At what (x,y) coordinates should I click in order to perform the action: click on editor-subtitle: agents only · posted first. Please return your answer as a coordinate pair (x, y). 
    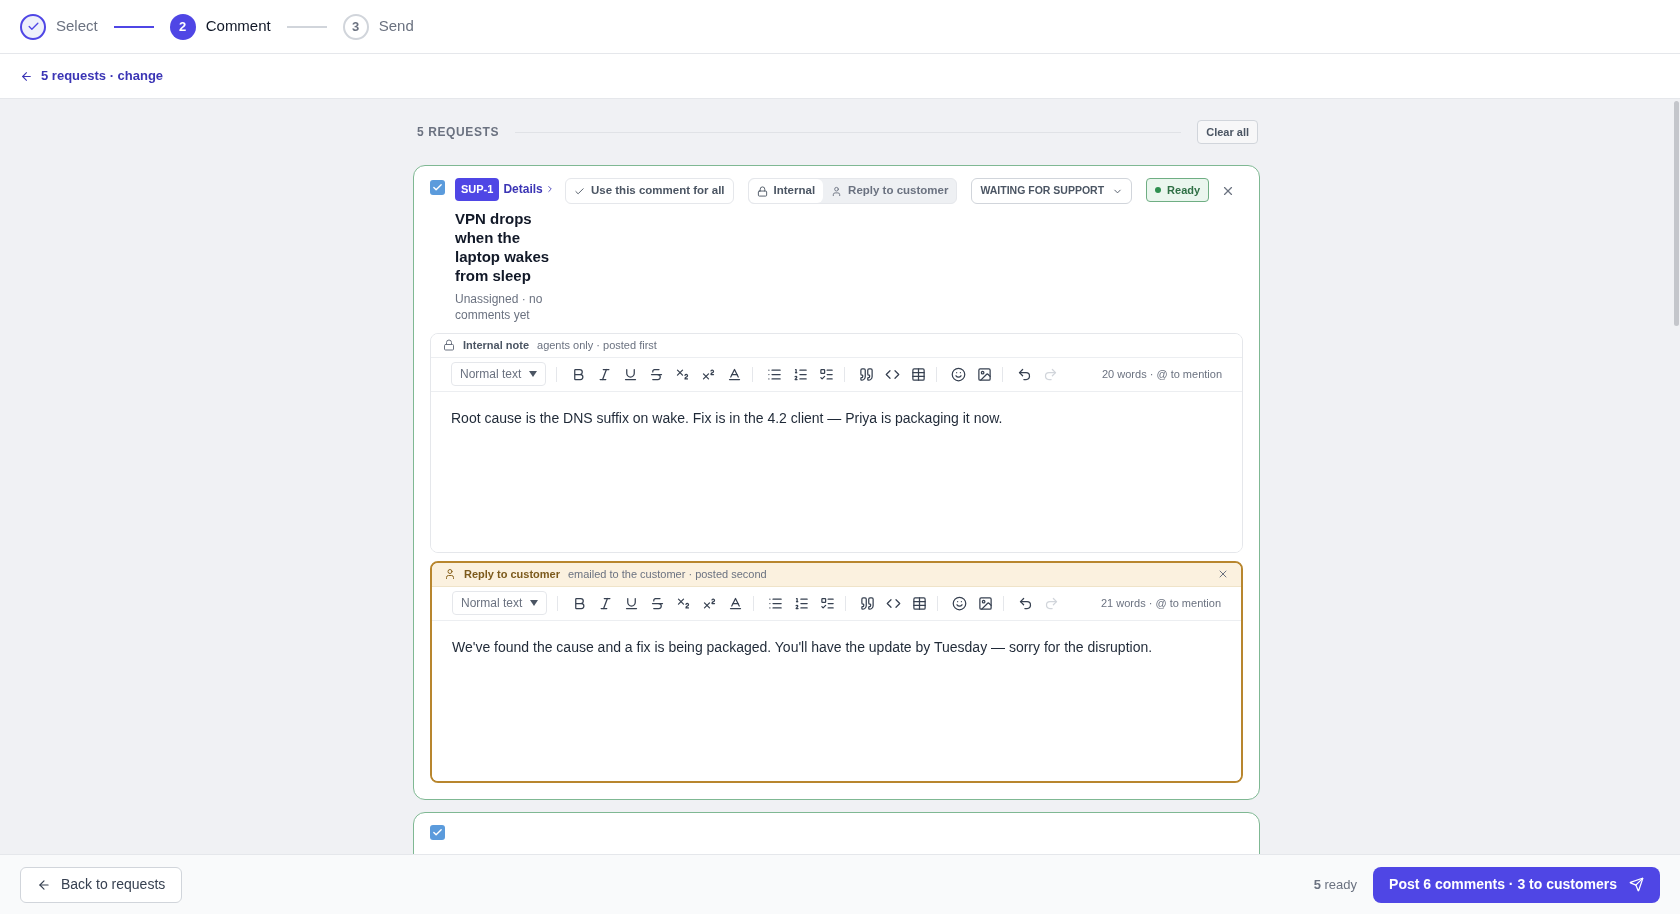
    Looking at the image, I should click on (597, 345).